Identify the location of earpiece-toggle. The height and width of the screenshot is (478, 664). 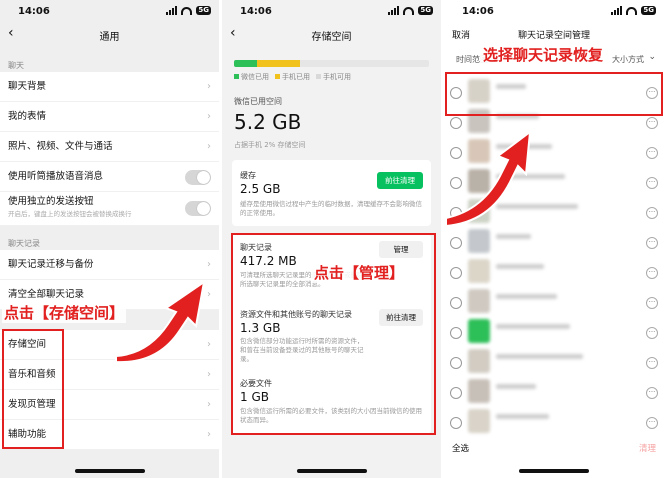
(198, 177).